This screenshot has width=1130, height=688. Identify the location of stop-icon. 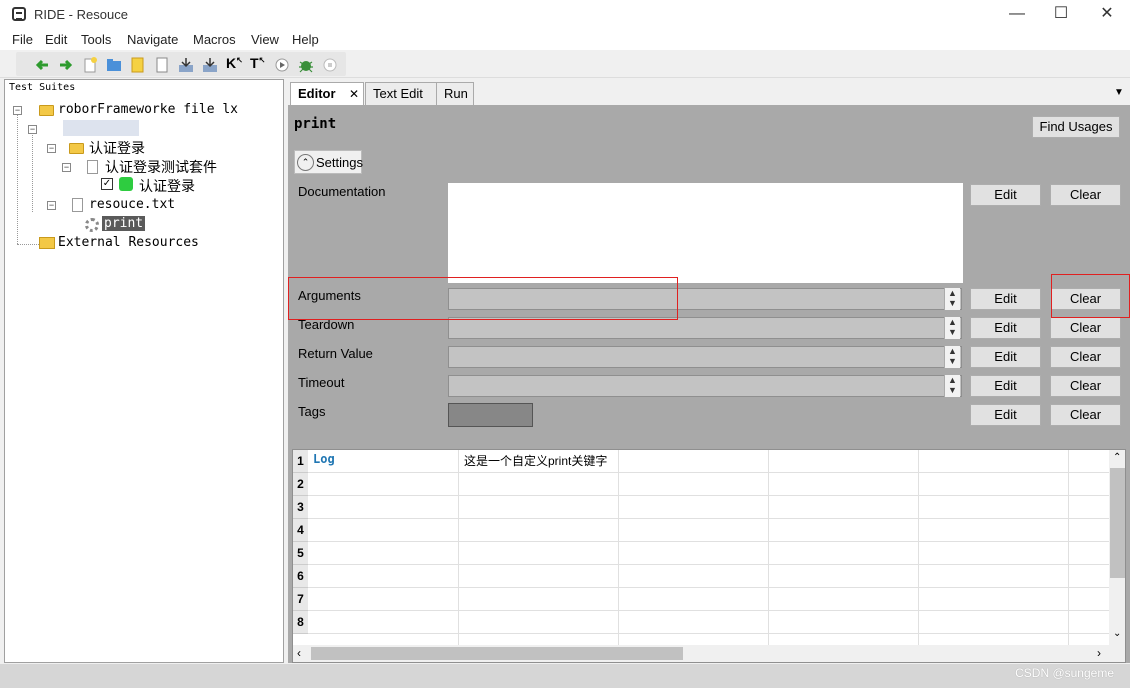
(330, 65).